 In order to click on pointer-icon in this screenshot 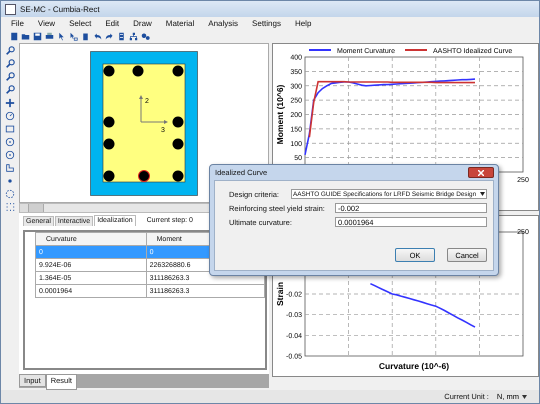, I will do `click(61, 36)`.